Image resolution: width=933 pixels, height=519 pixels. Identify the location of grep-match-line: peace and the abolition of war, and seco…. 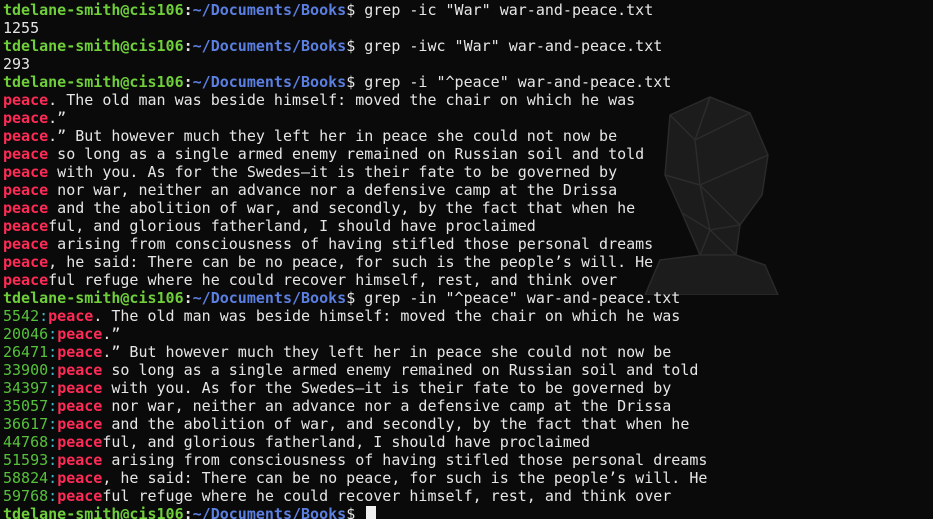
(468, 208).